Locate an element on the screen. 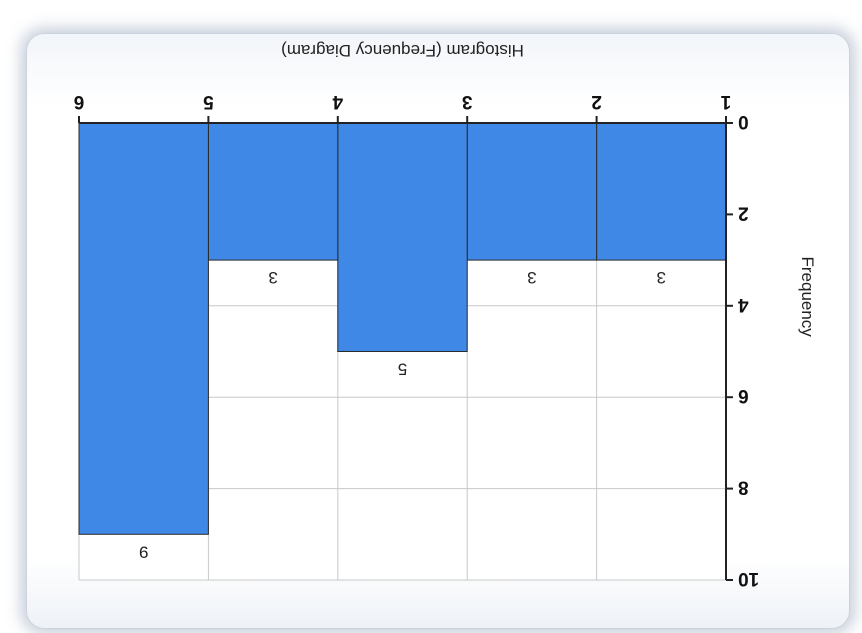 This screenshot has width=862, height=633. y-tick-label: 6 is located at coordinates (743, 395).